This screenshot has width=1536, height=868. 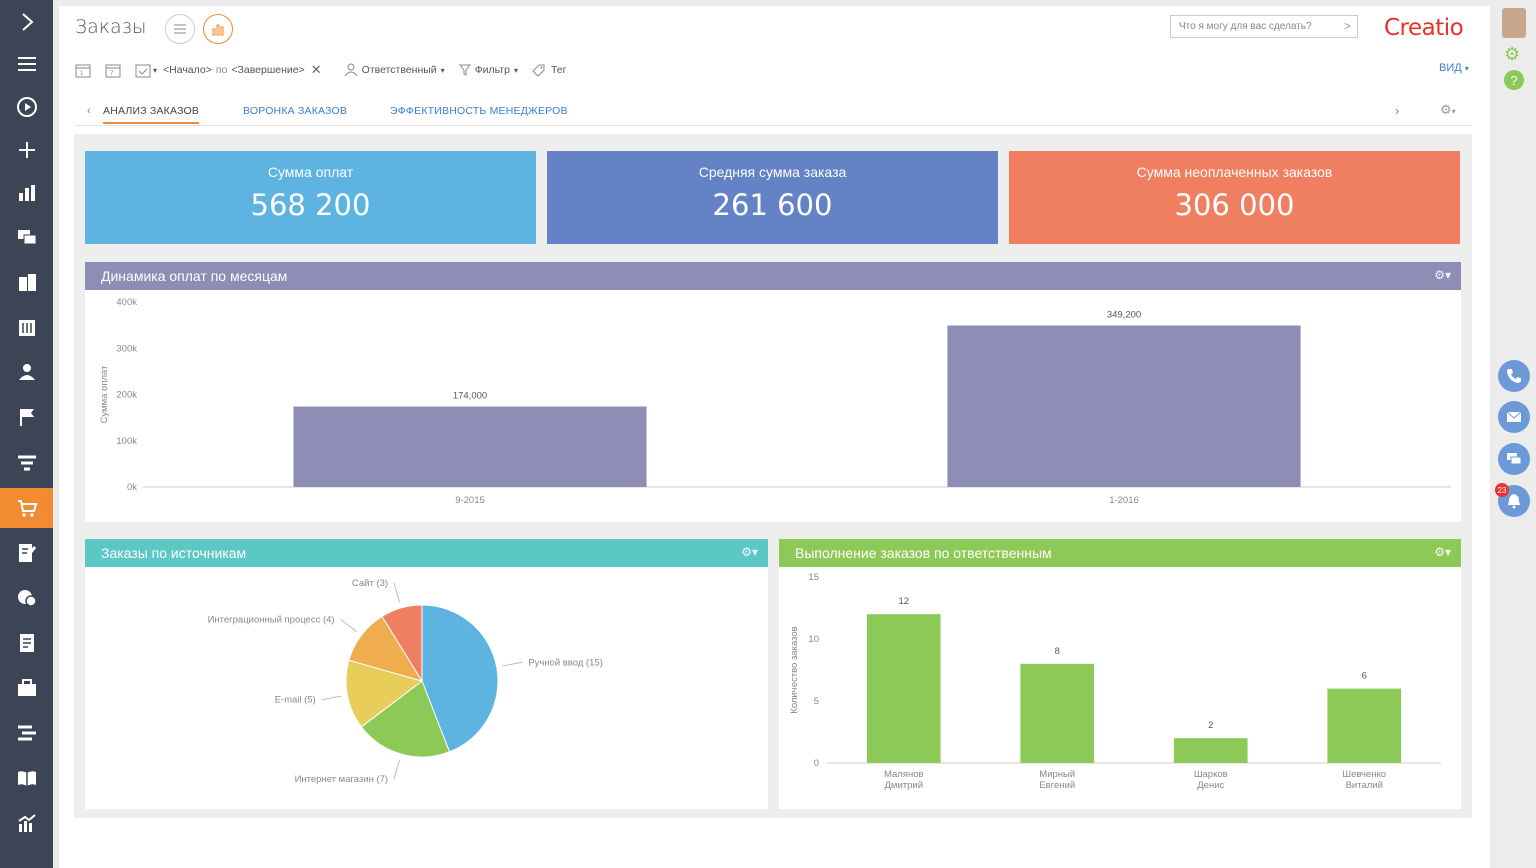 What do you see at coordinates (773, 276) in the screenshot?
I see `payments-chart-header: Динамика оплат по месяцам ⚙▾` at bounding box center [773, 276].